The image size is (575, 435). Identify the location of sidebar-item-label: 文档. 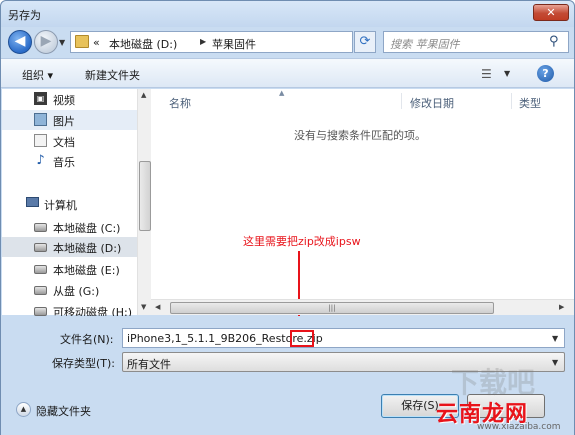
(64, 142).